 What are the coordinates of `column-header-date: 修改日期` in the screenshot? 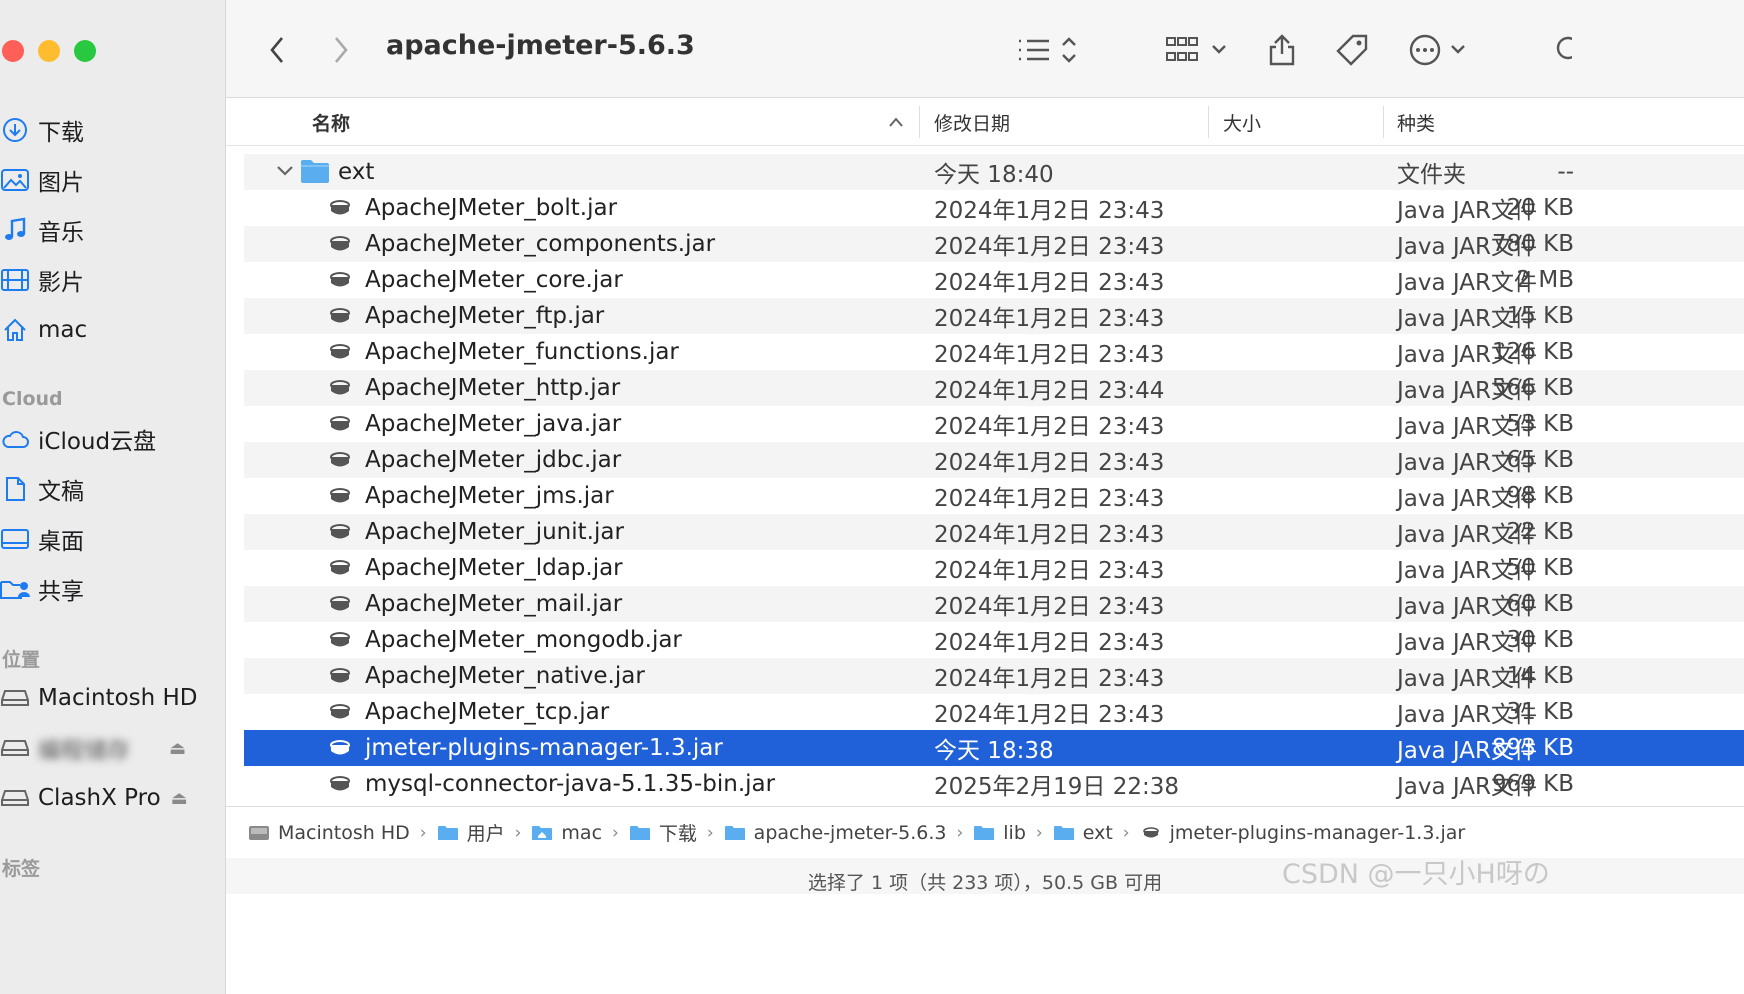 It's located at (972, 122).